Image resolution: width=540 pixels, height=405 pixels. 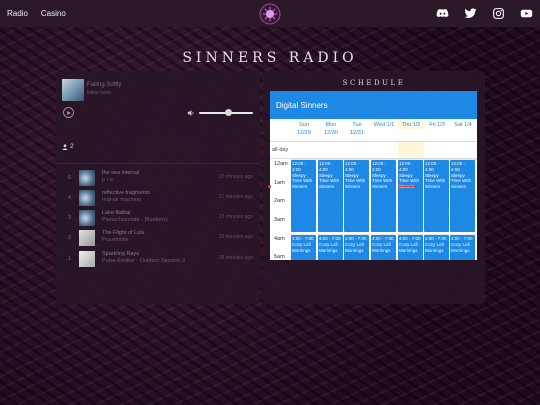 What do you see at coordinates (281, 164) in the screenshot?
I see `time-label: 12am` at bounding box center [281, 164].